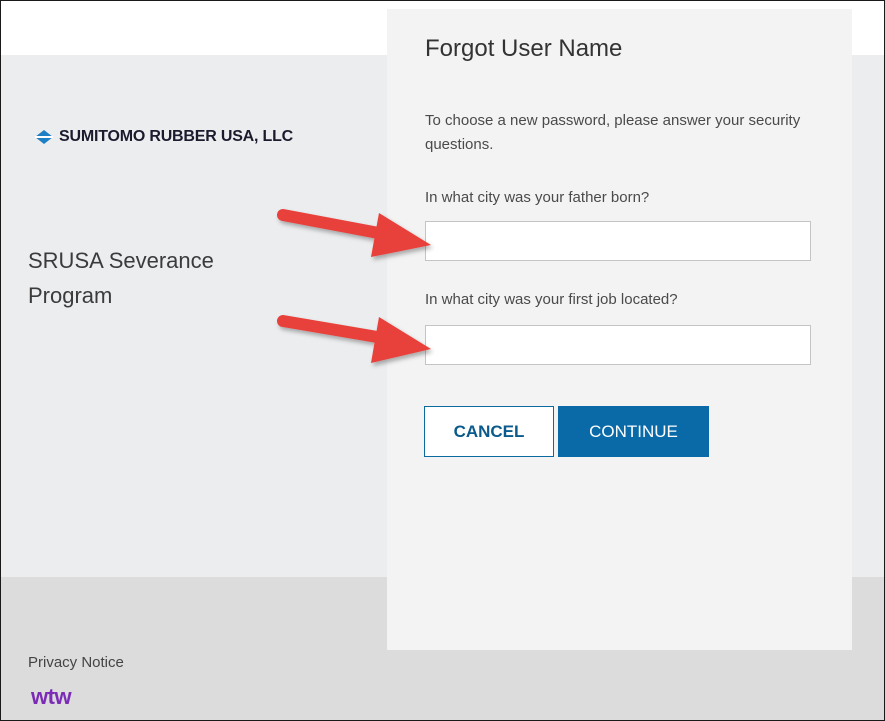 Image resolution: width=885 pixels, height=721 pixels. I want to click on diamond-logo-icon, so click(44, 137).